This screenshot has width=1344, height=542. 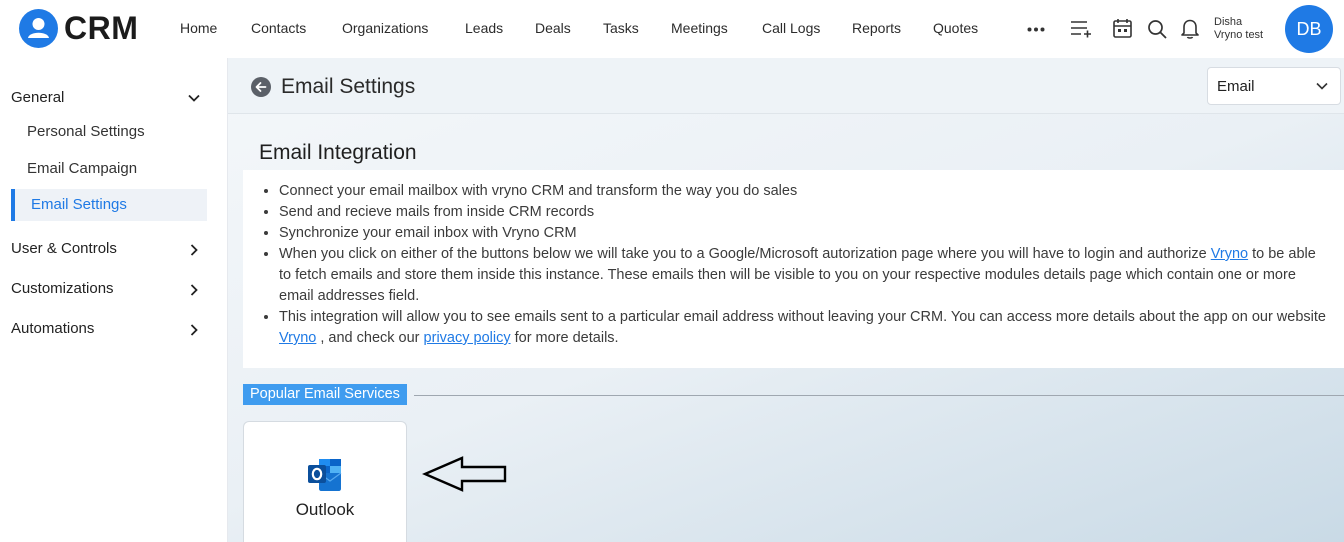 What do you see at coordinates (325, 475) in the screenshot?
I see `outlook-icon` at bounding box center [325, 475].